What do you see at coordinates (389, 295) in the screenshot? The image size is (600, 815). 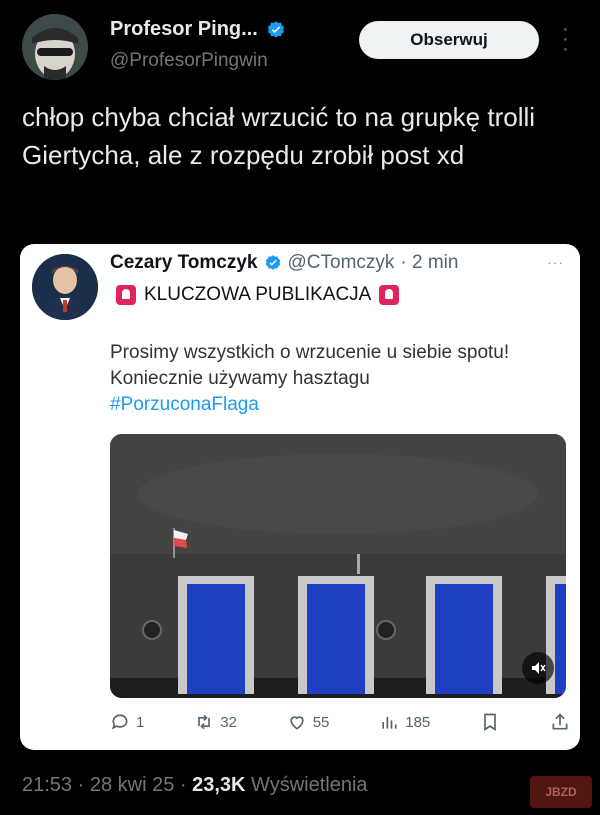 I see `siren-icon-right` at bounding box center [389, 295].